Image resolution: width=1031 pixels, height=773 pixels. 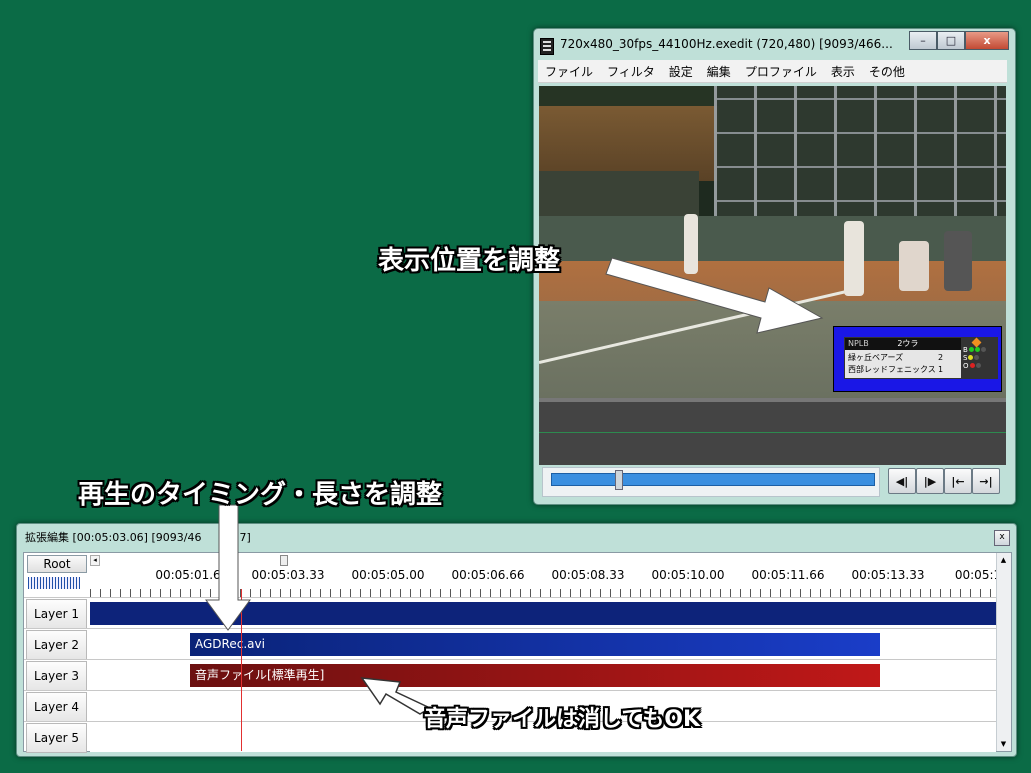 I want to click on arrow-to-scoreboard, so click(x=714, y=295).